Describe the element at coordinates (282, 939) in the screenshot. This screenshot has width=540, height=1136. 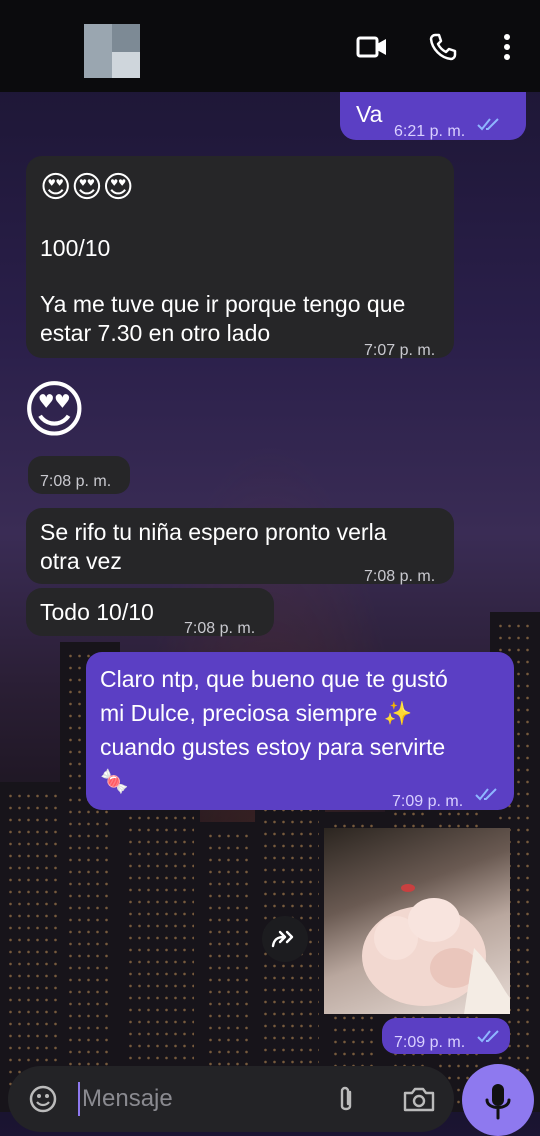
I see `forward-icon` at that location.